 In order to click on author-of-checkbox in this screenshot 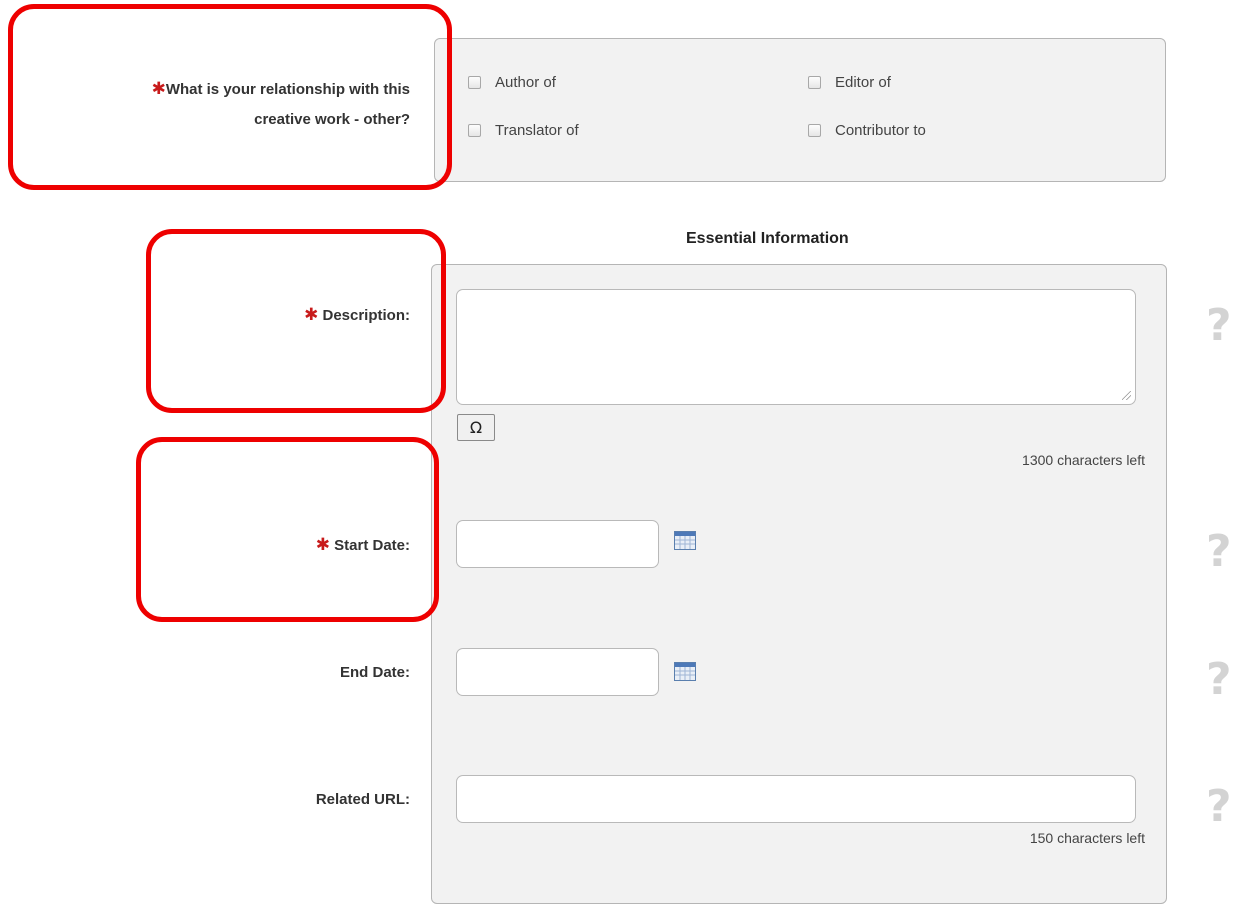, I will do `click(474, 82)`.